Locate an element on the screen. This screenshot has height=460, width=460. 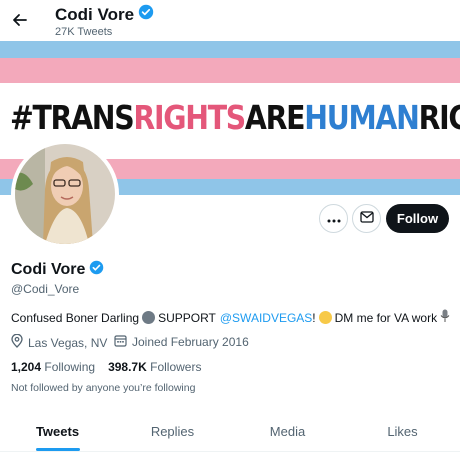
more-options-button is located at coordinates (333, 218).